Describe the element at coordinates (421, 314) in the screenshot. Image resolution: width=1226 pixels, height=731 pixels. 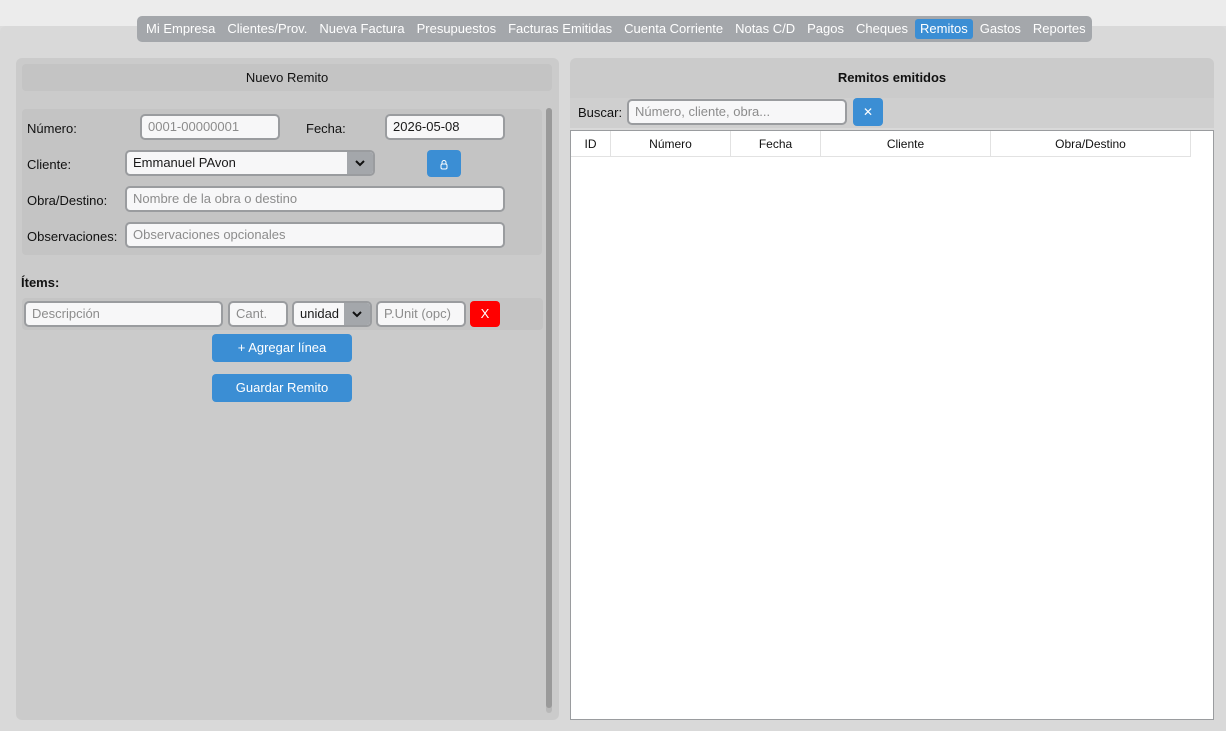
I see `item-precio-unit-input: P.Unit (opc)` at that location.